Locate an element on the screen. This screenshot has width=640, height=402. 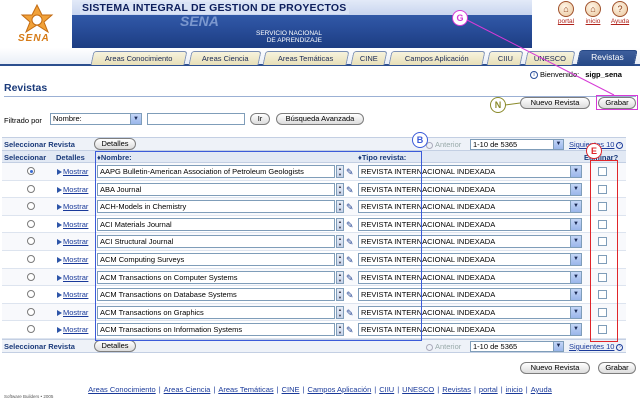
annotation-label-n: N is located at coordinates (498, 105).